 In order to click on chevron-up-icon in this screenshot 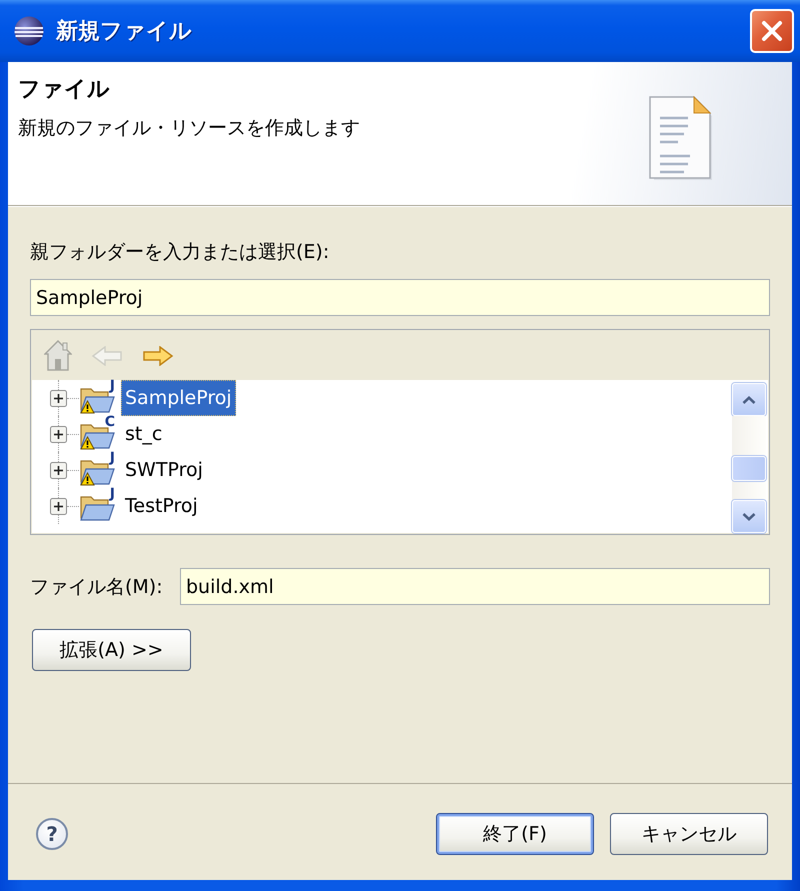, I will do `click(749, 400)`.